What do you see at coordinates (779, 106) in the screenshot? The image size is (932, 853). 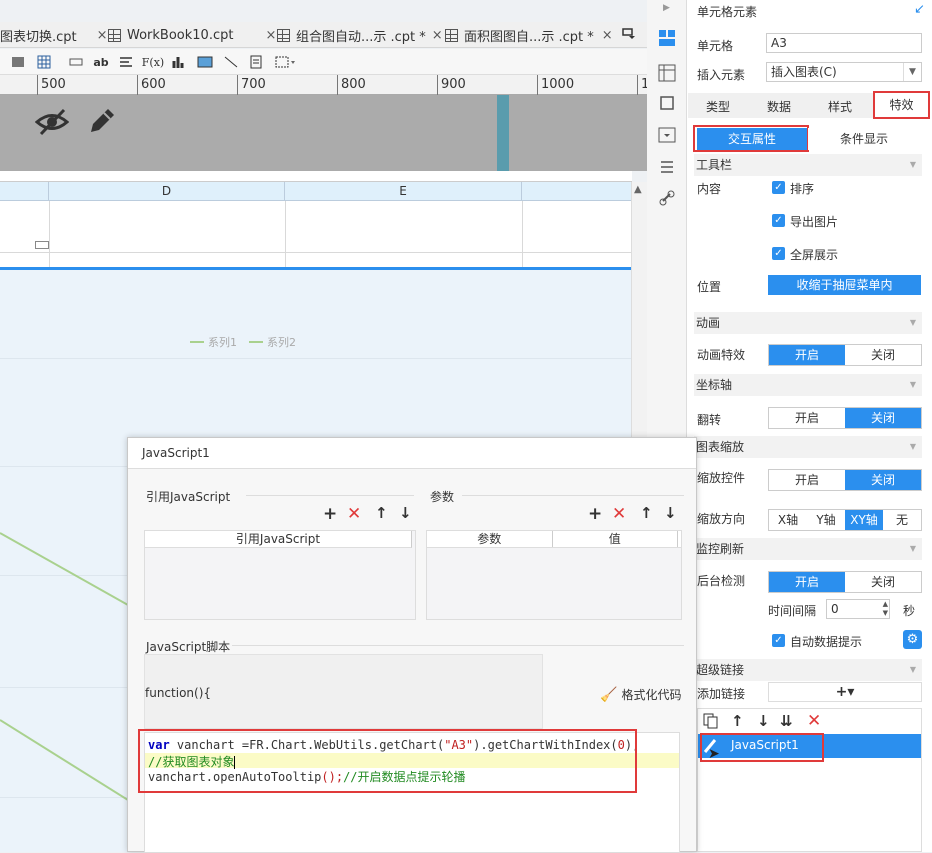 I see `tab-data: 数据` at bounding box center [779, 106].